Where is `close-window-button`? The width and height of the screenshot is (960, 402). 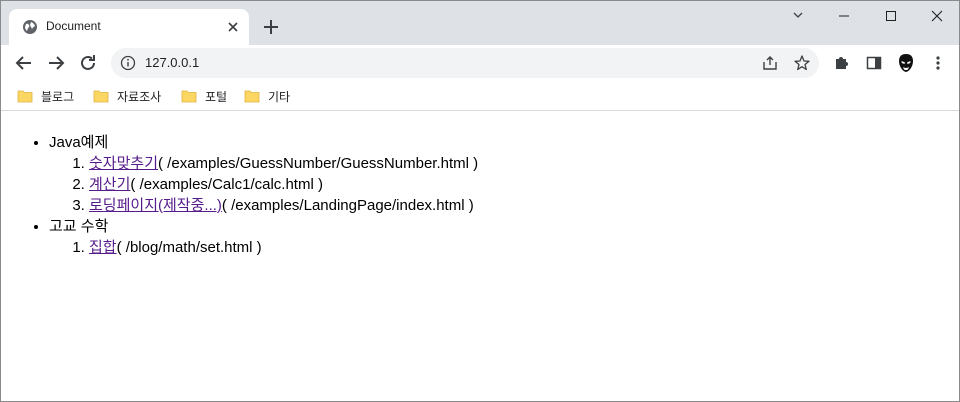 close-window-button is located at coordinates (936, 16).